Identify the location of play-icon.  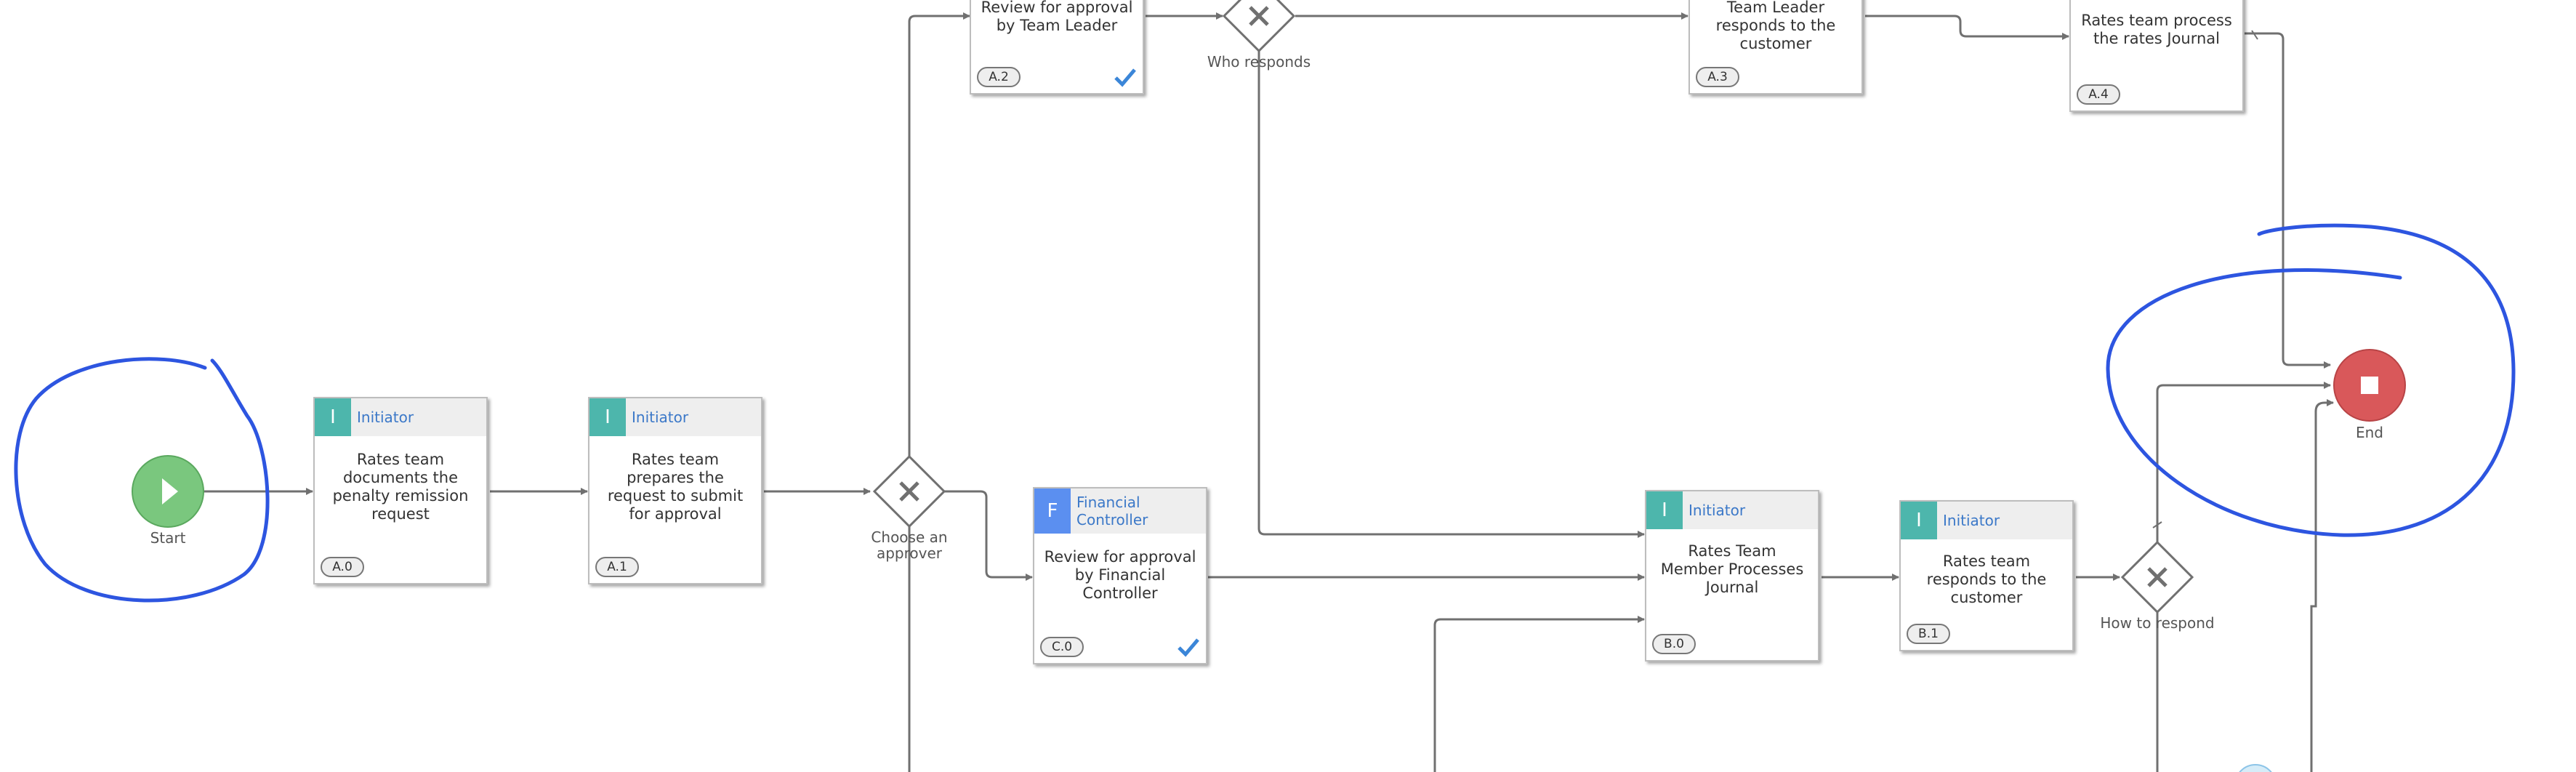
(170, 491).